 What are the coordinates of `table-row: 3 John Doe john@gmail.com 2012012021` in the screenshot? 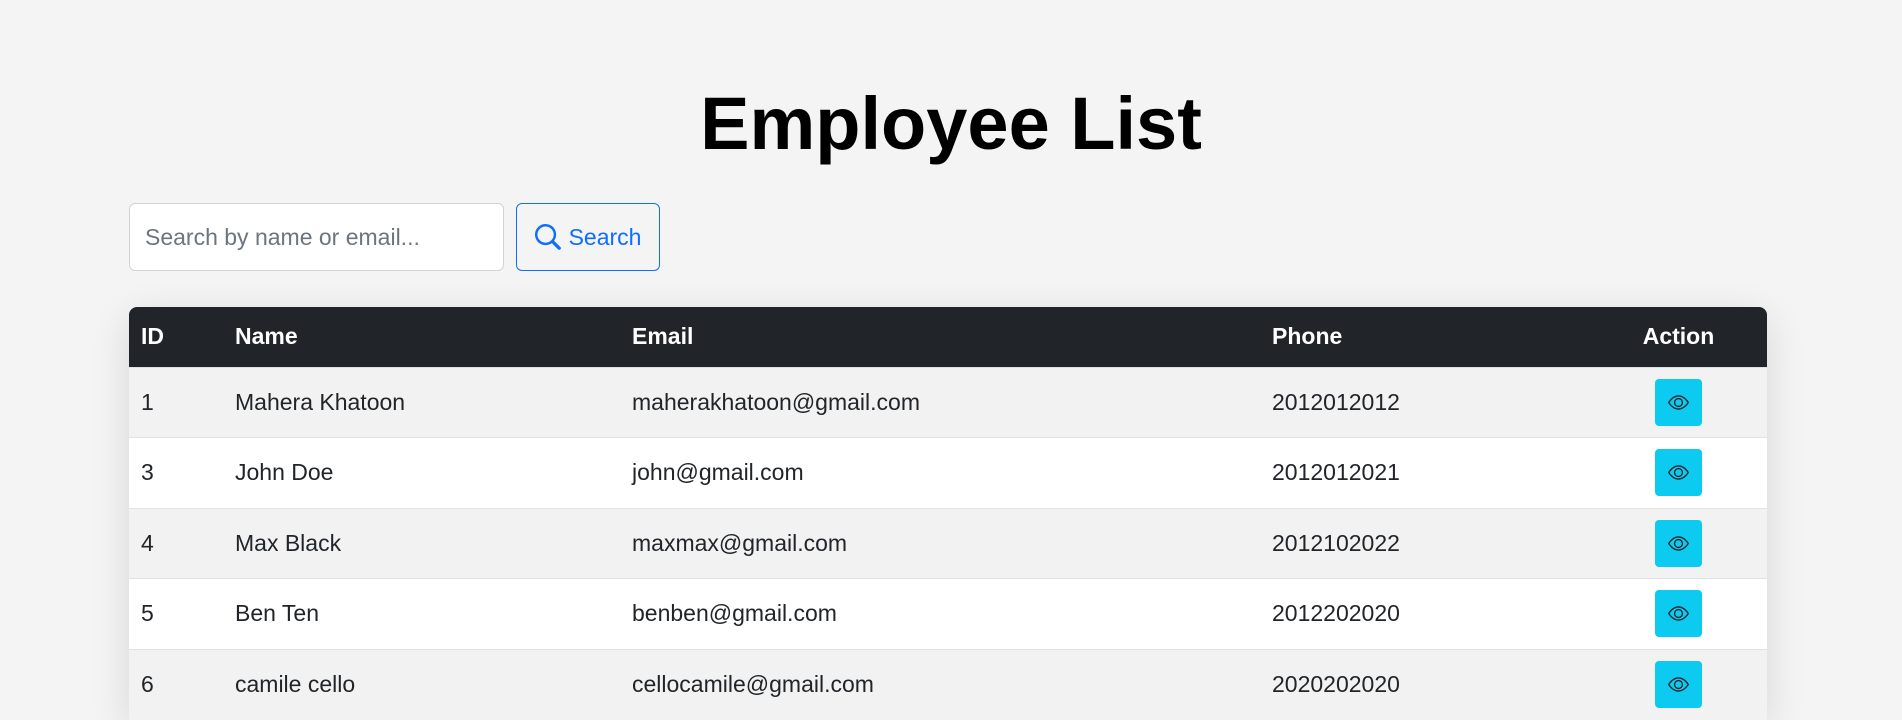 It's located at (948, 473).